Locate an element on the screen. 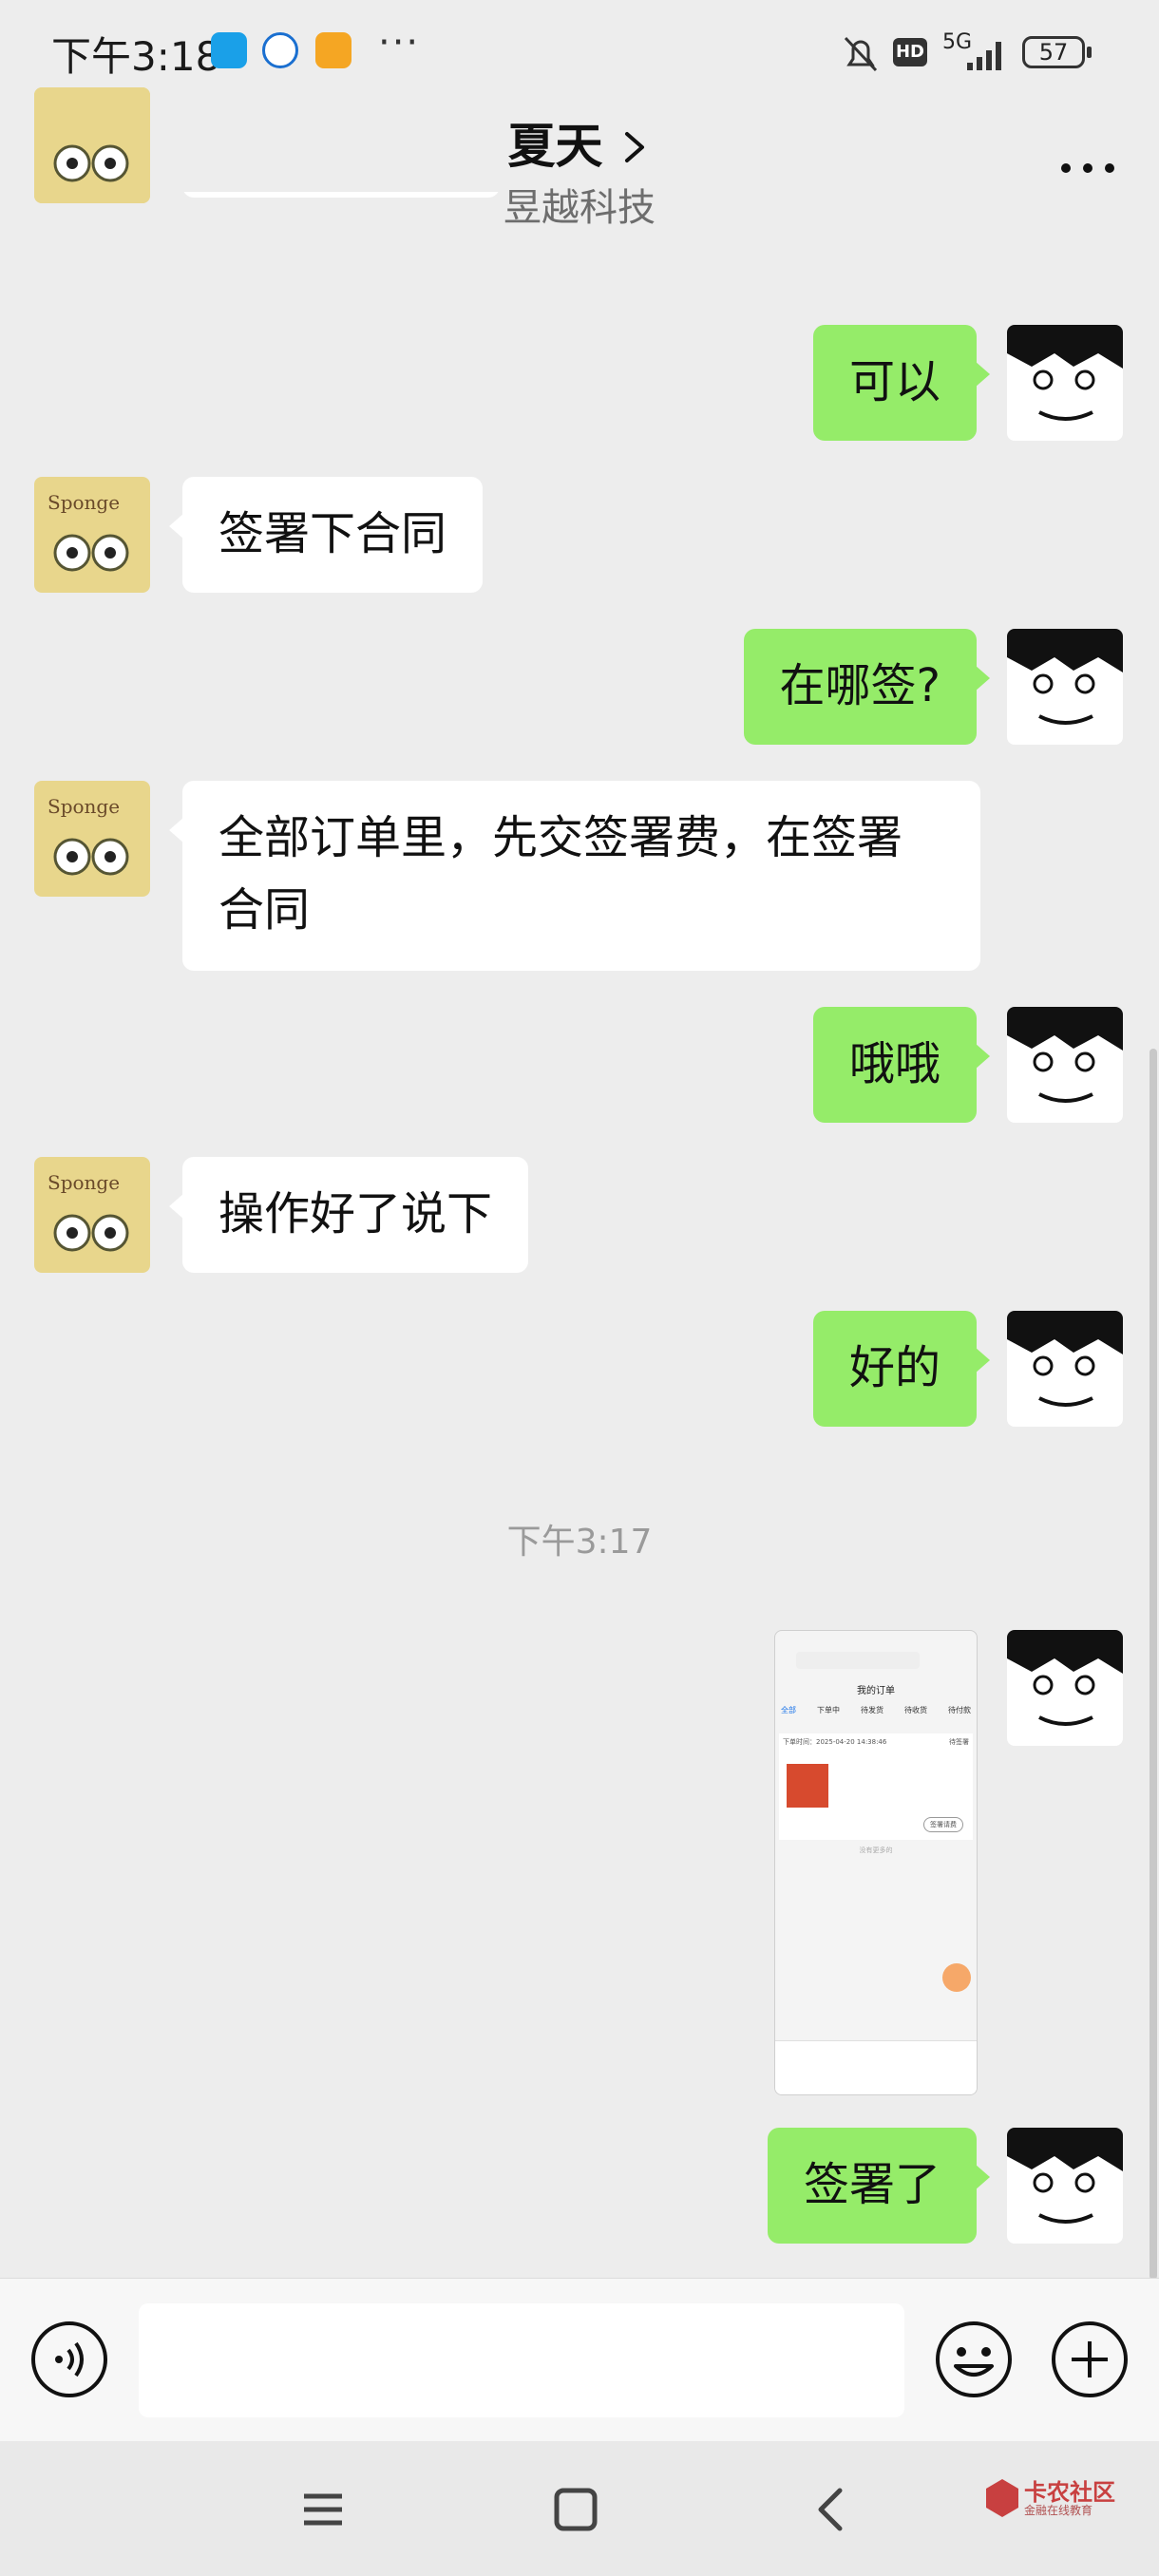  contact-avatar is located at coordinates (92, 145).